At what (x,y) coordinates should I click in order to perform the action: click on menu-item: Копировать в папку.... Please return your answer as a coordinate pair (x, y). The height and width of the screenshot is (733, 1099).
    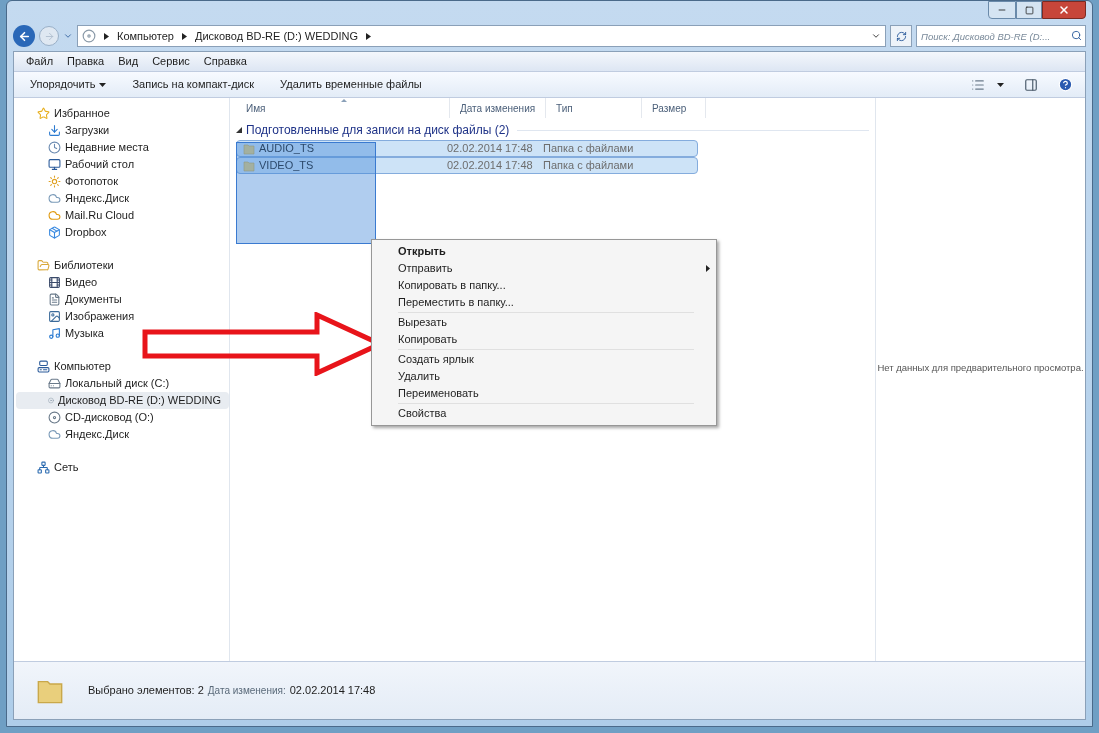
    Looking at the image, I should click on (544, 285).